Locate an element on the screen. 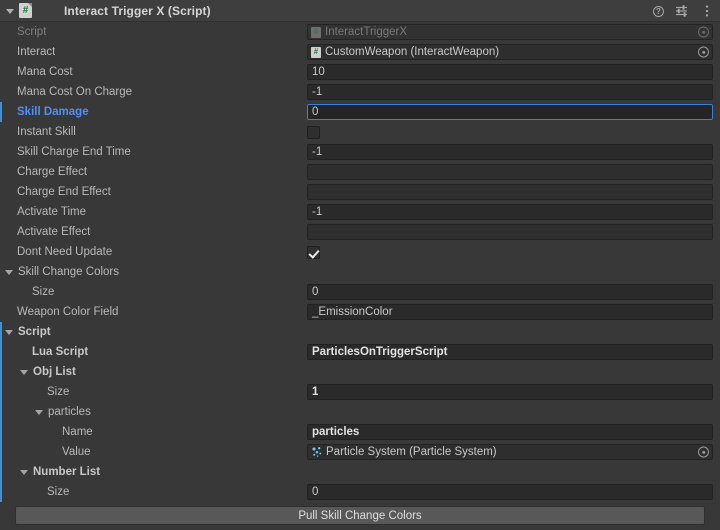 The height and width of the screenshot is (530, 720). property-label: Script is located at coordinates (32, 32).